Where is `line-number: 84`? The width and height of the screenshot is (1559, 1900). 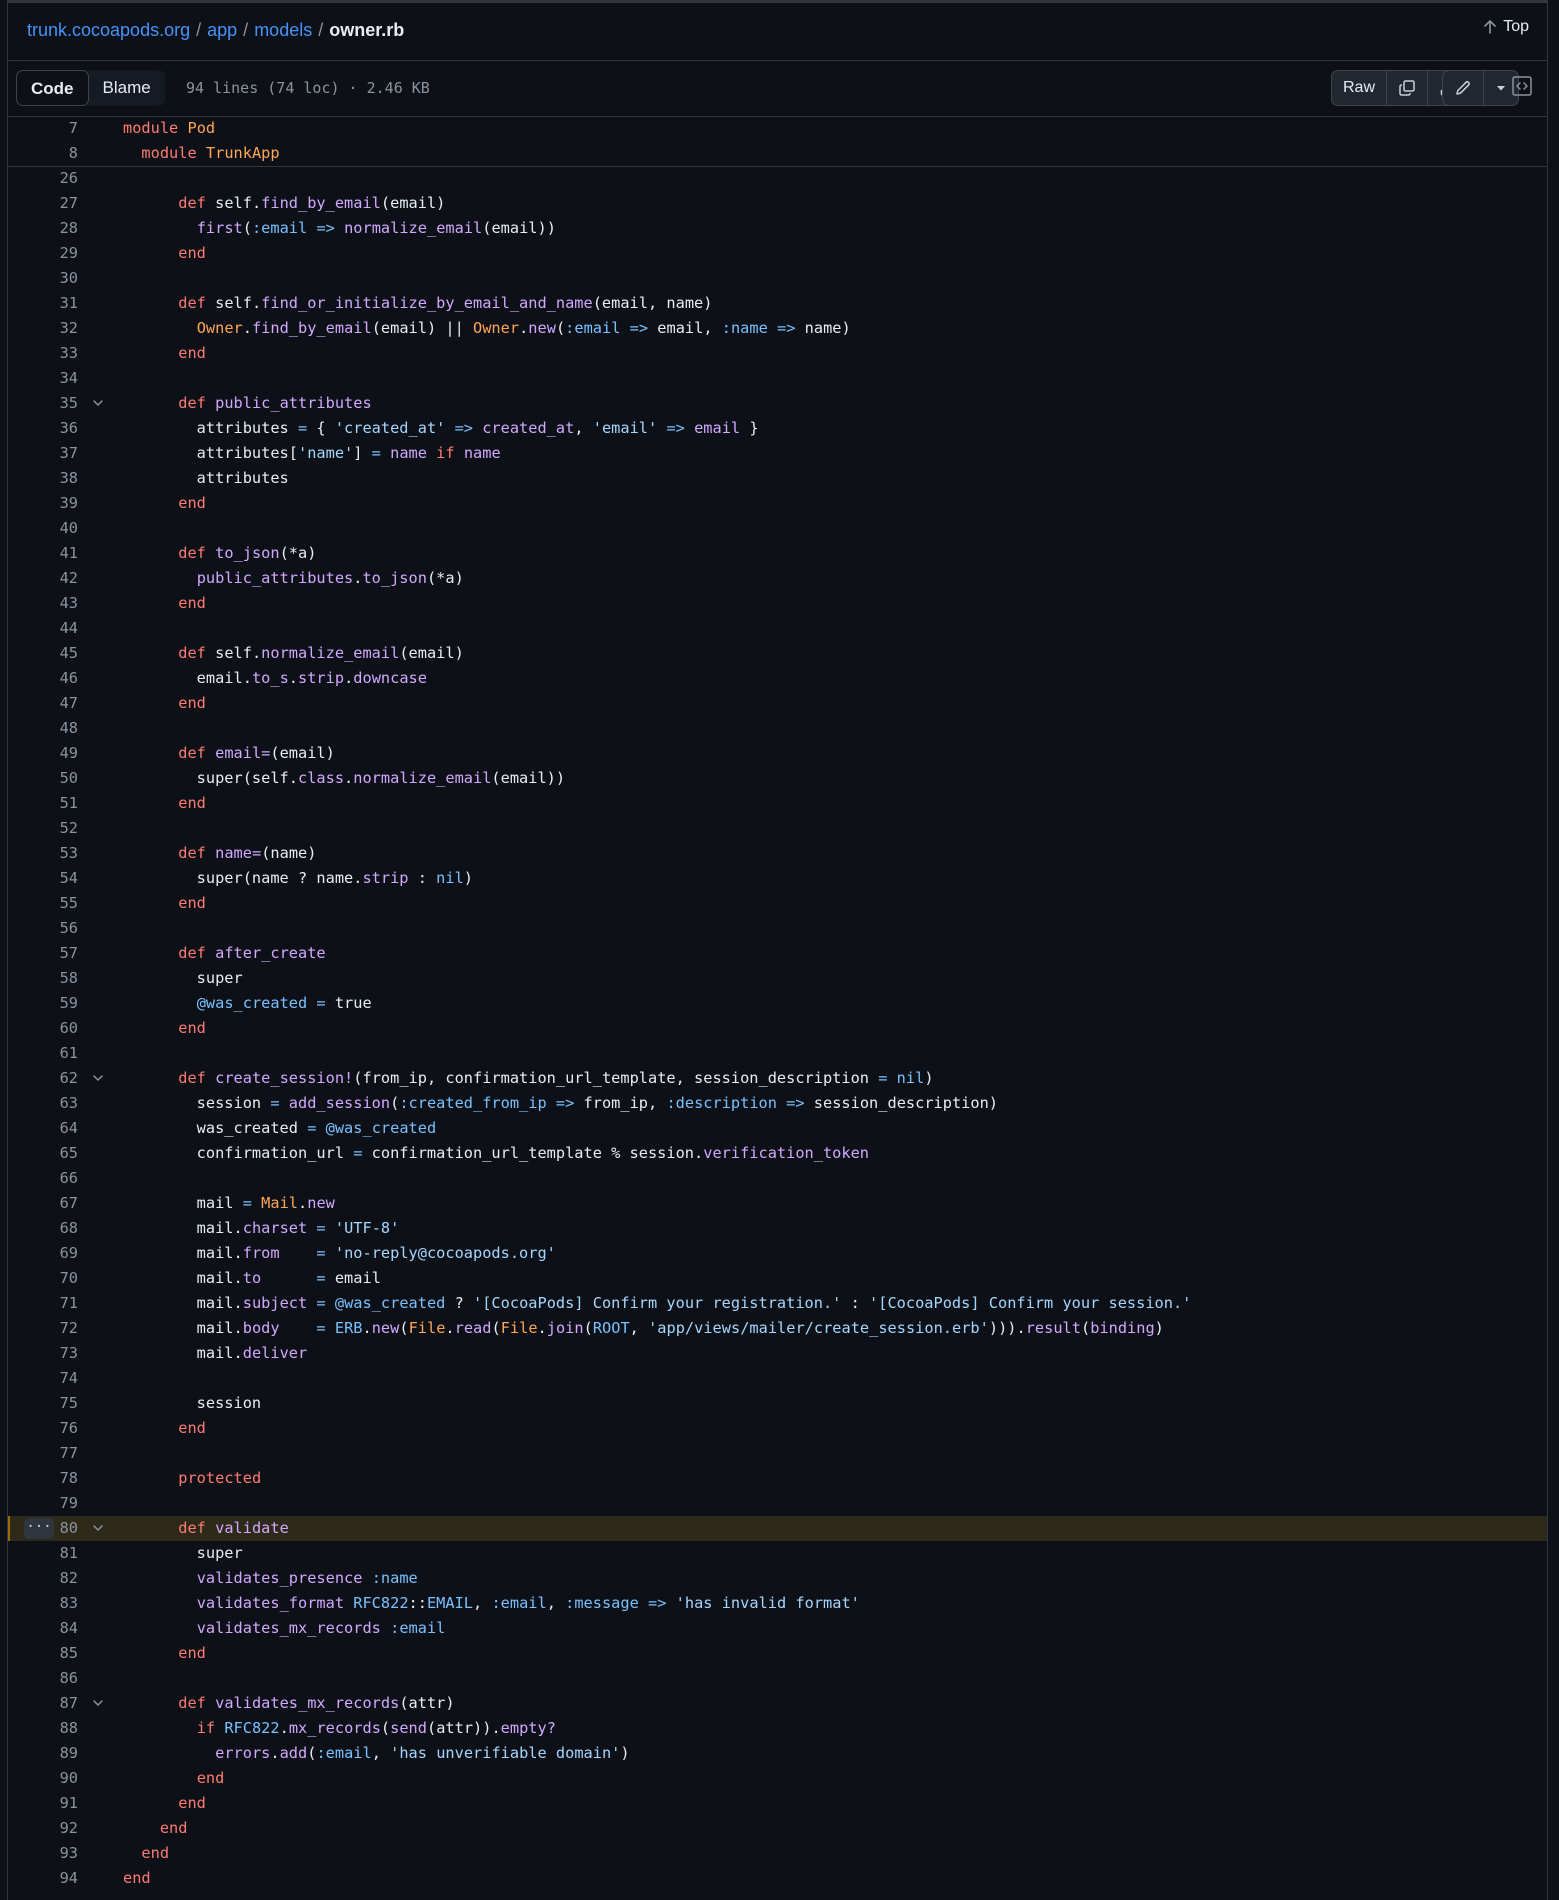 line-number: 84 is located at coordinates (43, 1628).